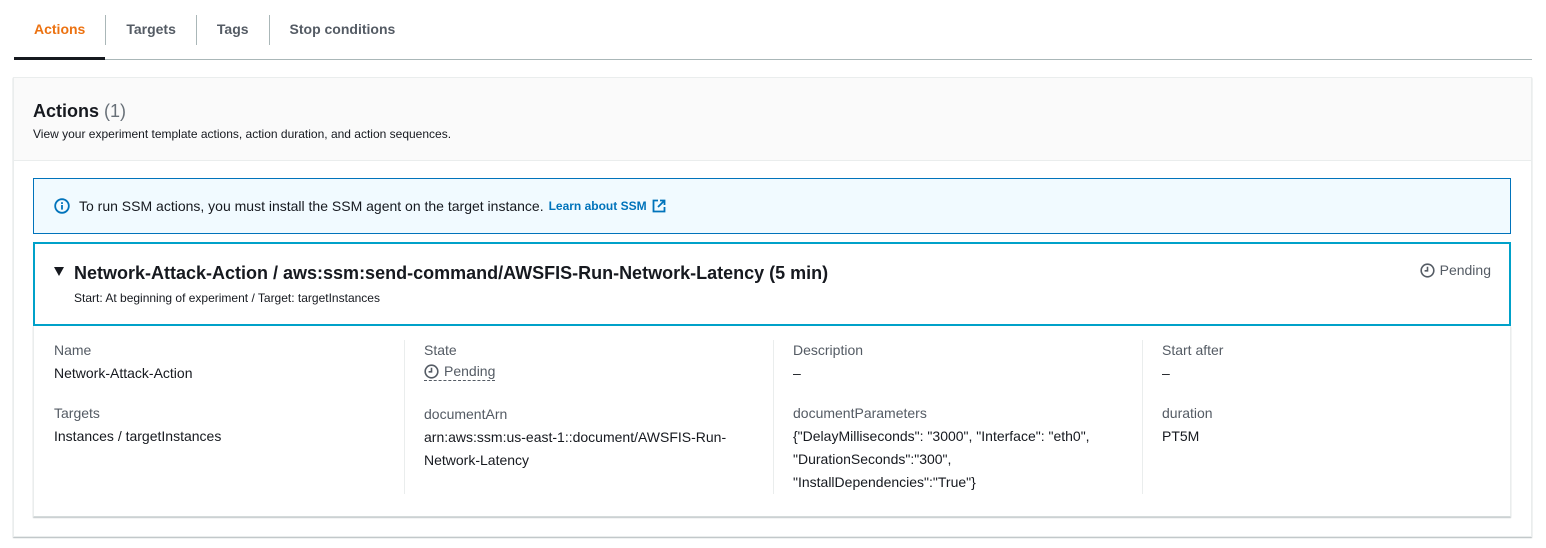 The width and height of the screenshot is (1546, 548). I want to click on start-after-label: Start after, so click(1193, 350).